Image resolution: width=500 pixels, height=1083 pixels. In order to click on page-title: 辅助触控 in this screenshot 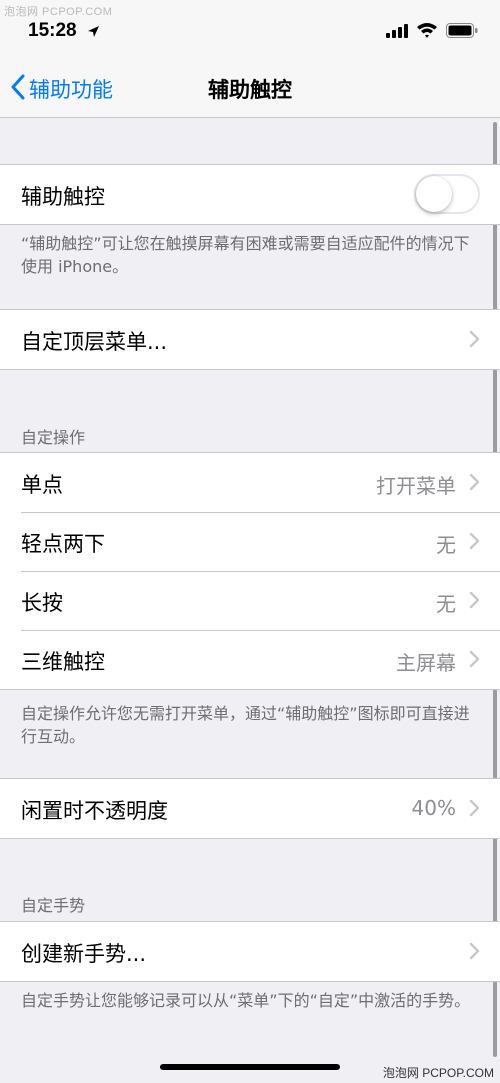, I will do `click(250, 90)`.